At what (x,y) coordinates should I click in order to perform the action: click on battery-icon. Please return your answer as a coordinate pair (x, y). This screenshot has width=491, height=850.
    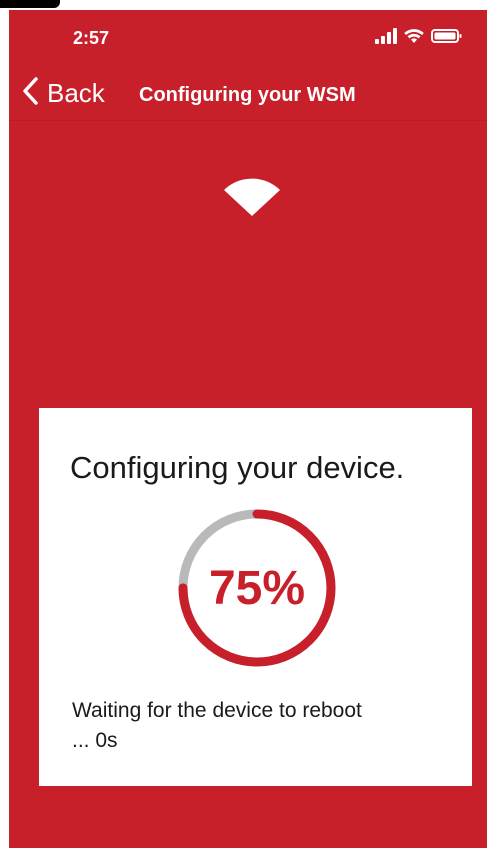
    Looking at the image, I should click on (447, 38).